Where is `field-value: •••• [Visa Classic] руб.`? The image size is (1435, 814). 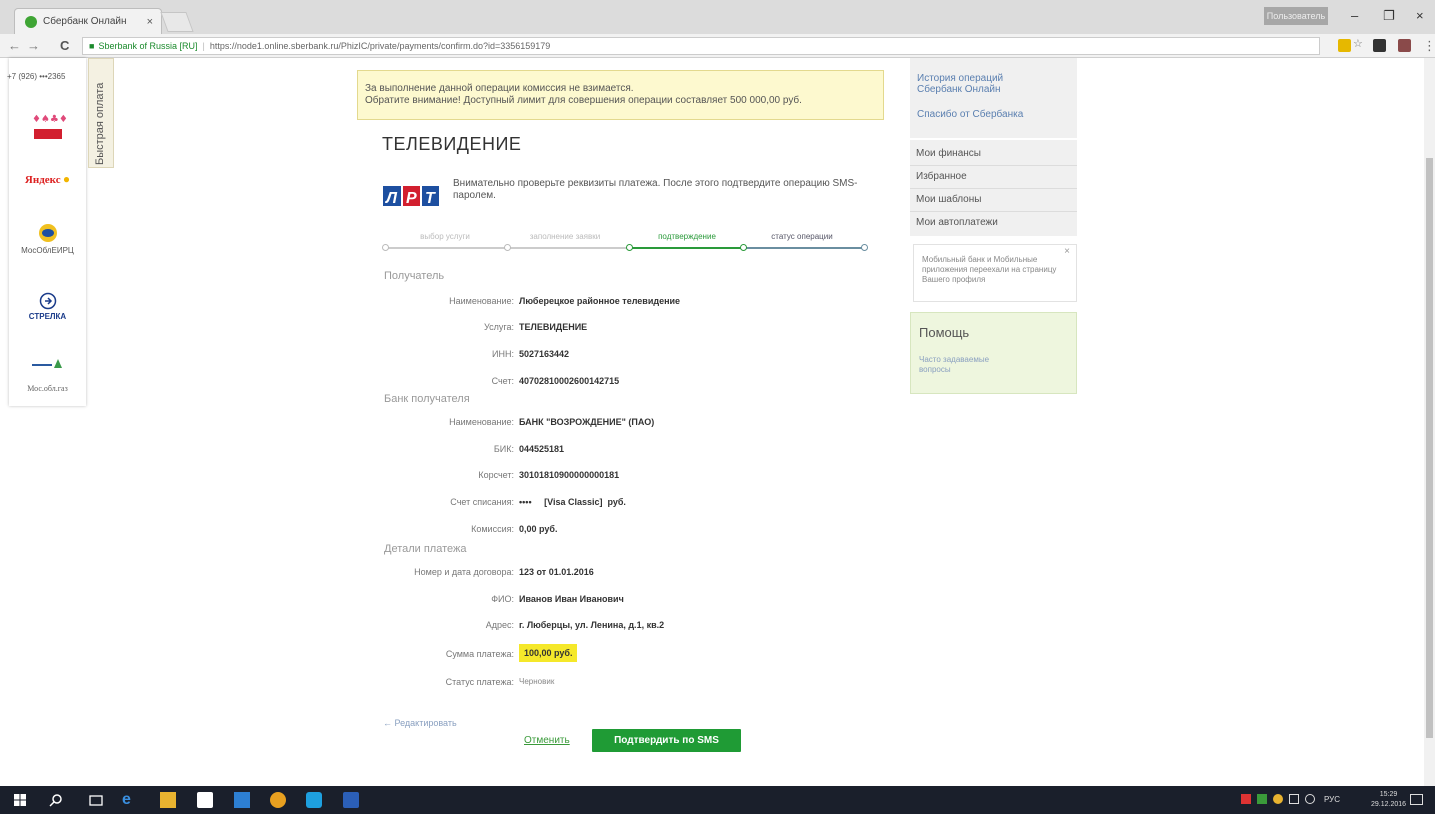 field-value: •••• [Visa Classic] руб. is located at coordinates (572, 502).